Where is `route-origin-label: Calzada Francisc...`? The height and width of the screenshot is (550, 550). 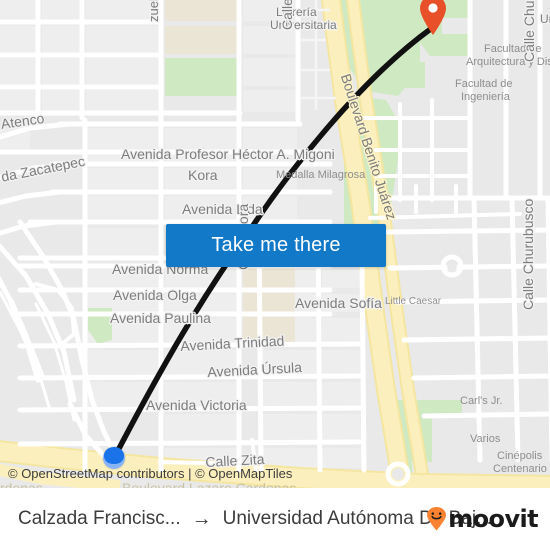
route-origin-label: Calzada Francisc... is located at coordinates (99, 518).